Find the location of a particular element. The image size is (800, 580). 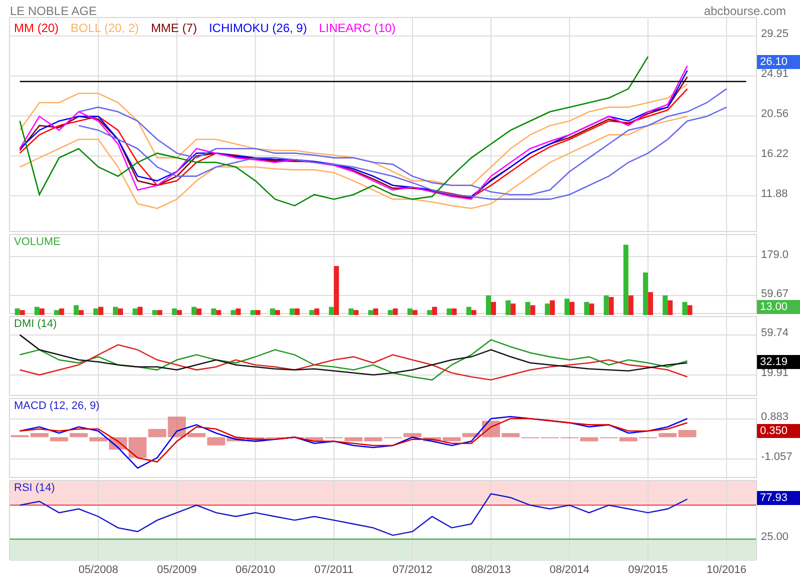

axis-tick-label: 20.56 is located at coordinates (775, 114).